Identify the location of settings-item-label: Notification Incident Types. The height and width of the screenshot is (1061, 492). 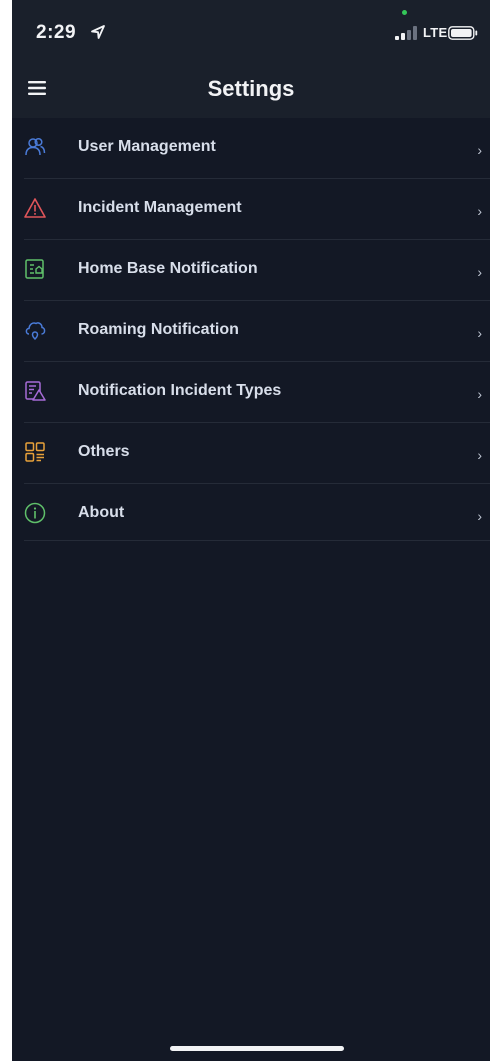
(180, 390).